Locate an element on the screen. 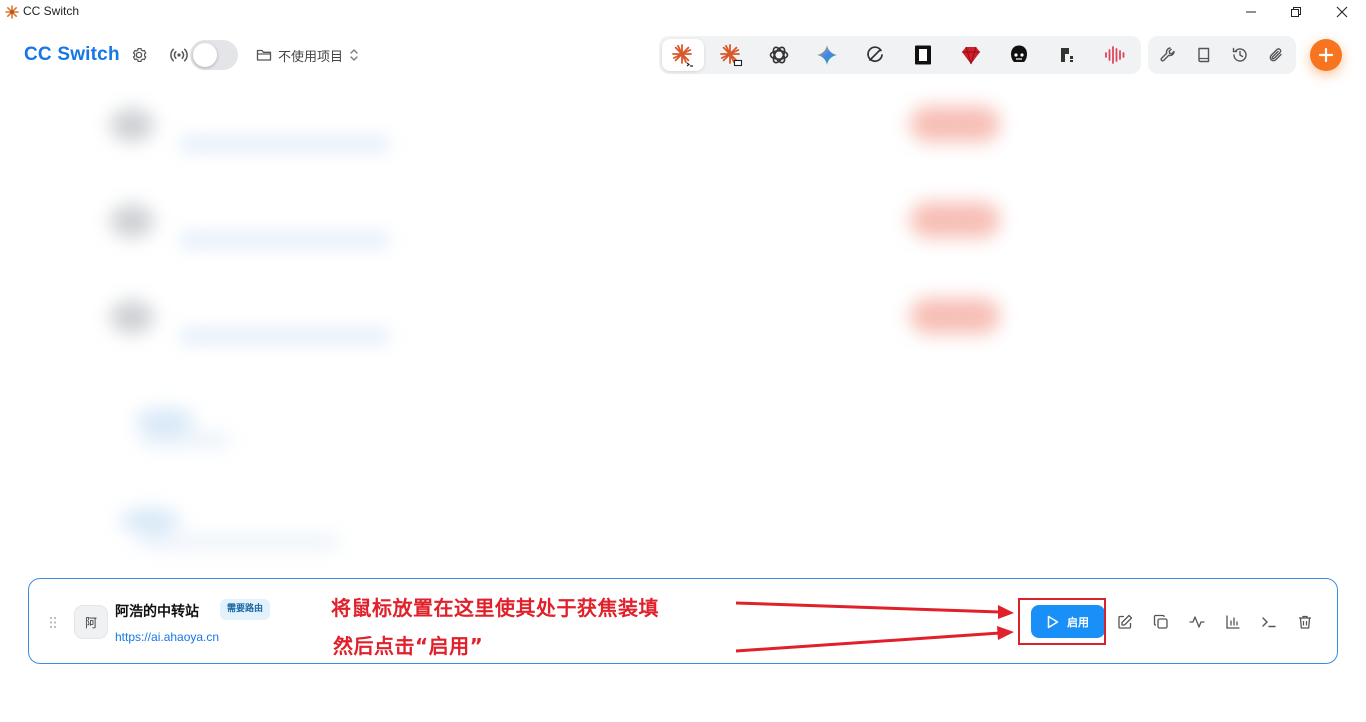 Image resolution: width=1366 pixels, height=722 pixels. tab-openai is located at coordinates (779, 55).